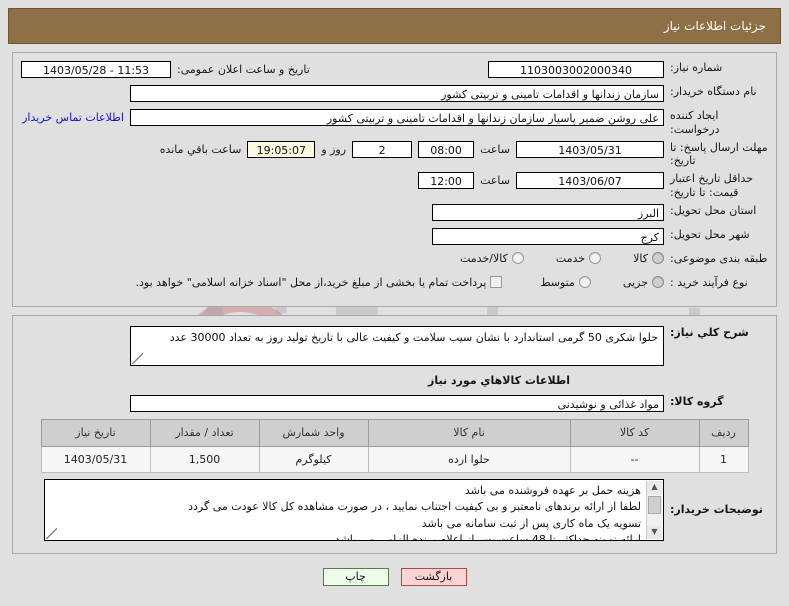  I want to click on city-field: کرج, so click(548, 236).